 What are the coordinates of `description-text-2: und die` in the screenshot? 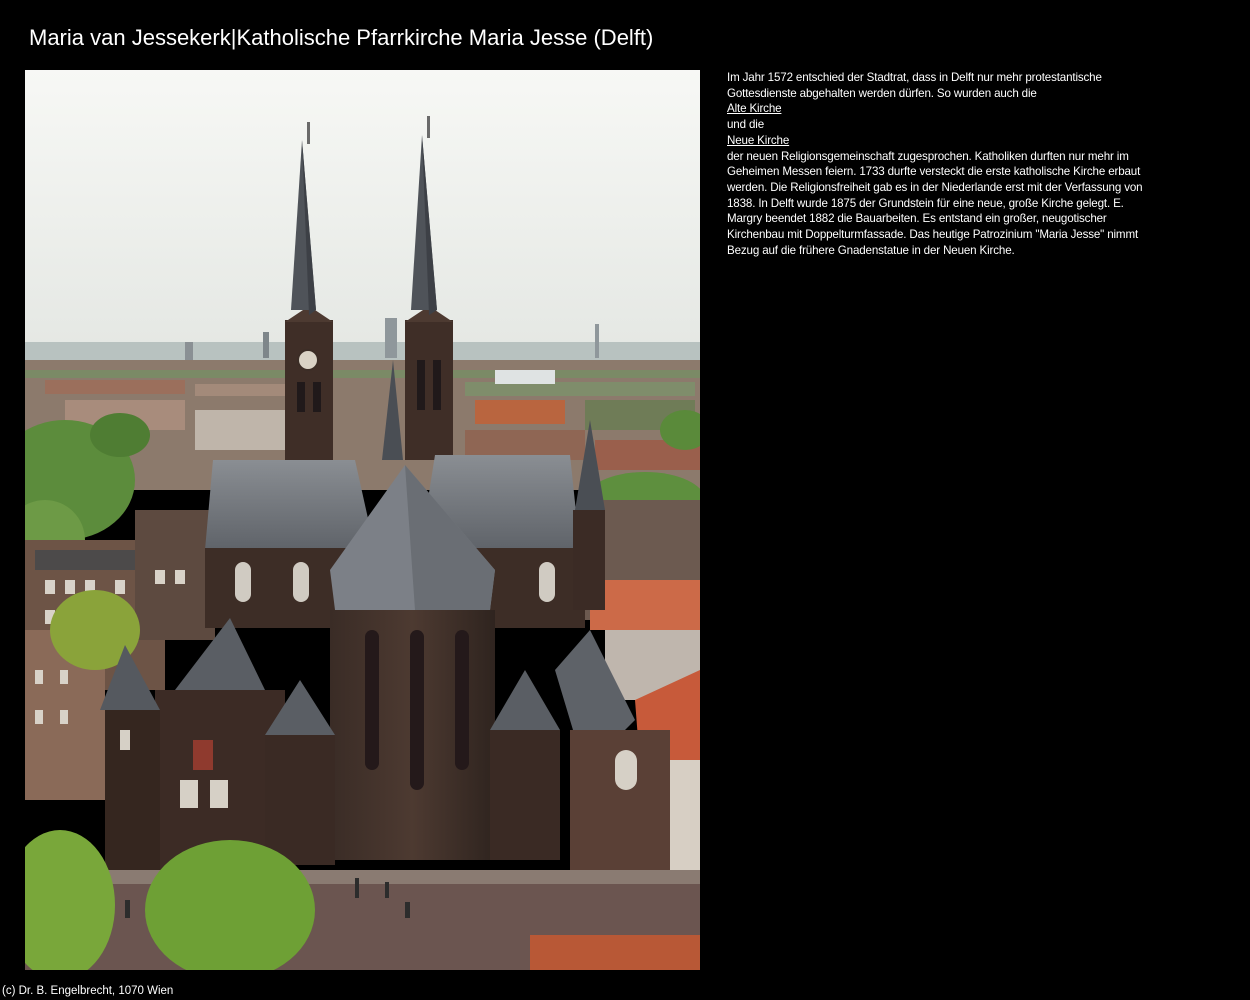 It's located at (745, 125).